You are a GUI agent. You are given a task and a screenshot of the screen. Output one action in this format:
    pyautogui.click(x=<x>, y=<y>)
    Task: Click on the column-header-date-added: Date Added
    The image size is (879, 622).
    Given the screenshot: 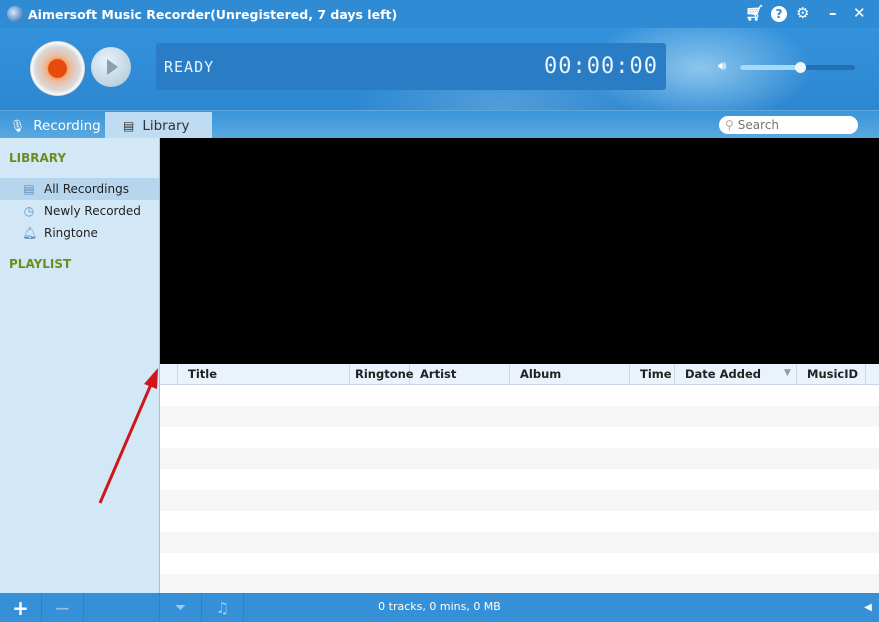 What is the action you would take?
    pyautogui.click(x=736, y=374)
    